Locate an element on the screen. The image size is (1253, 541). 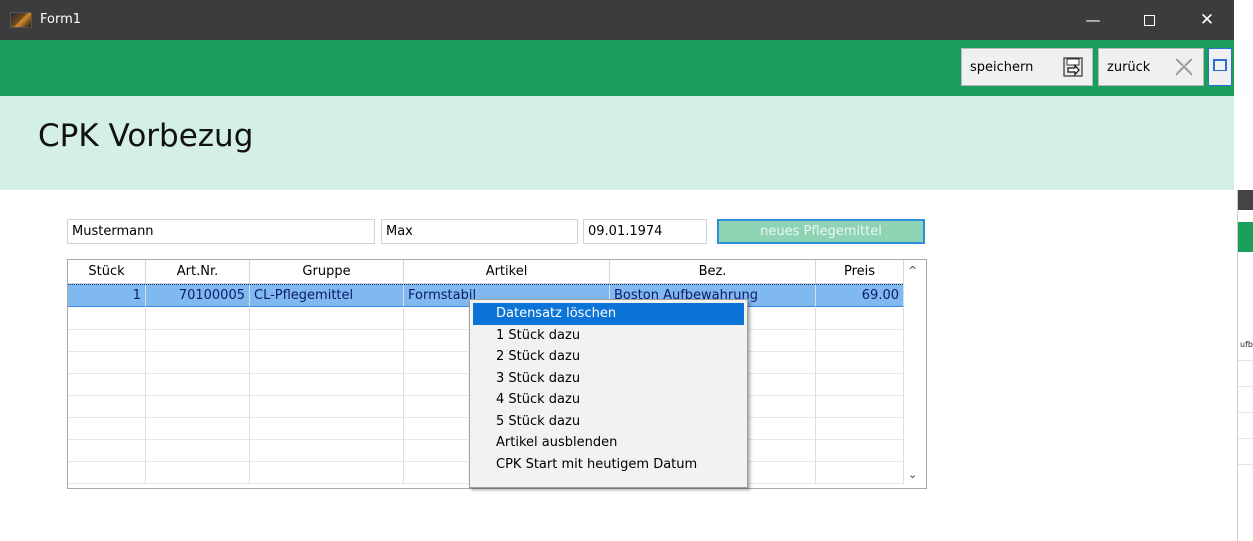
column-header-gruppe: Gruppe is located at coordinates (327, 272).